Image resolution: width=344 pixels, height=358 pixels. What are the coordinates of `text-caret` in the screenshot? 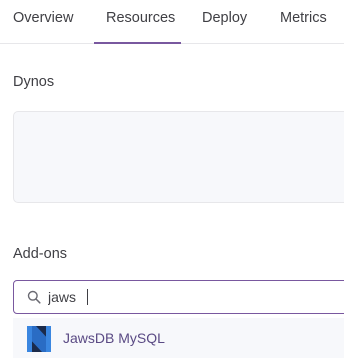 It's located at (87, 297).